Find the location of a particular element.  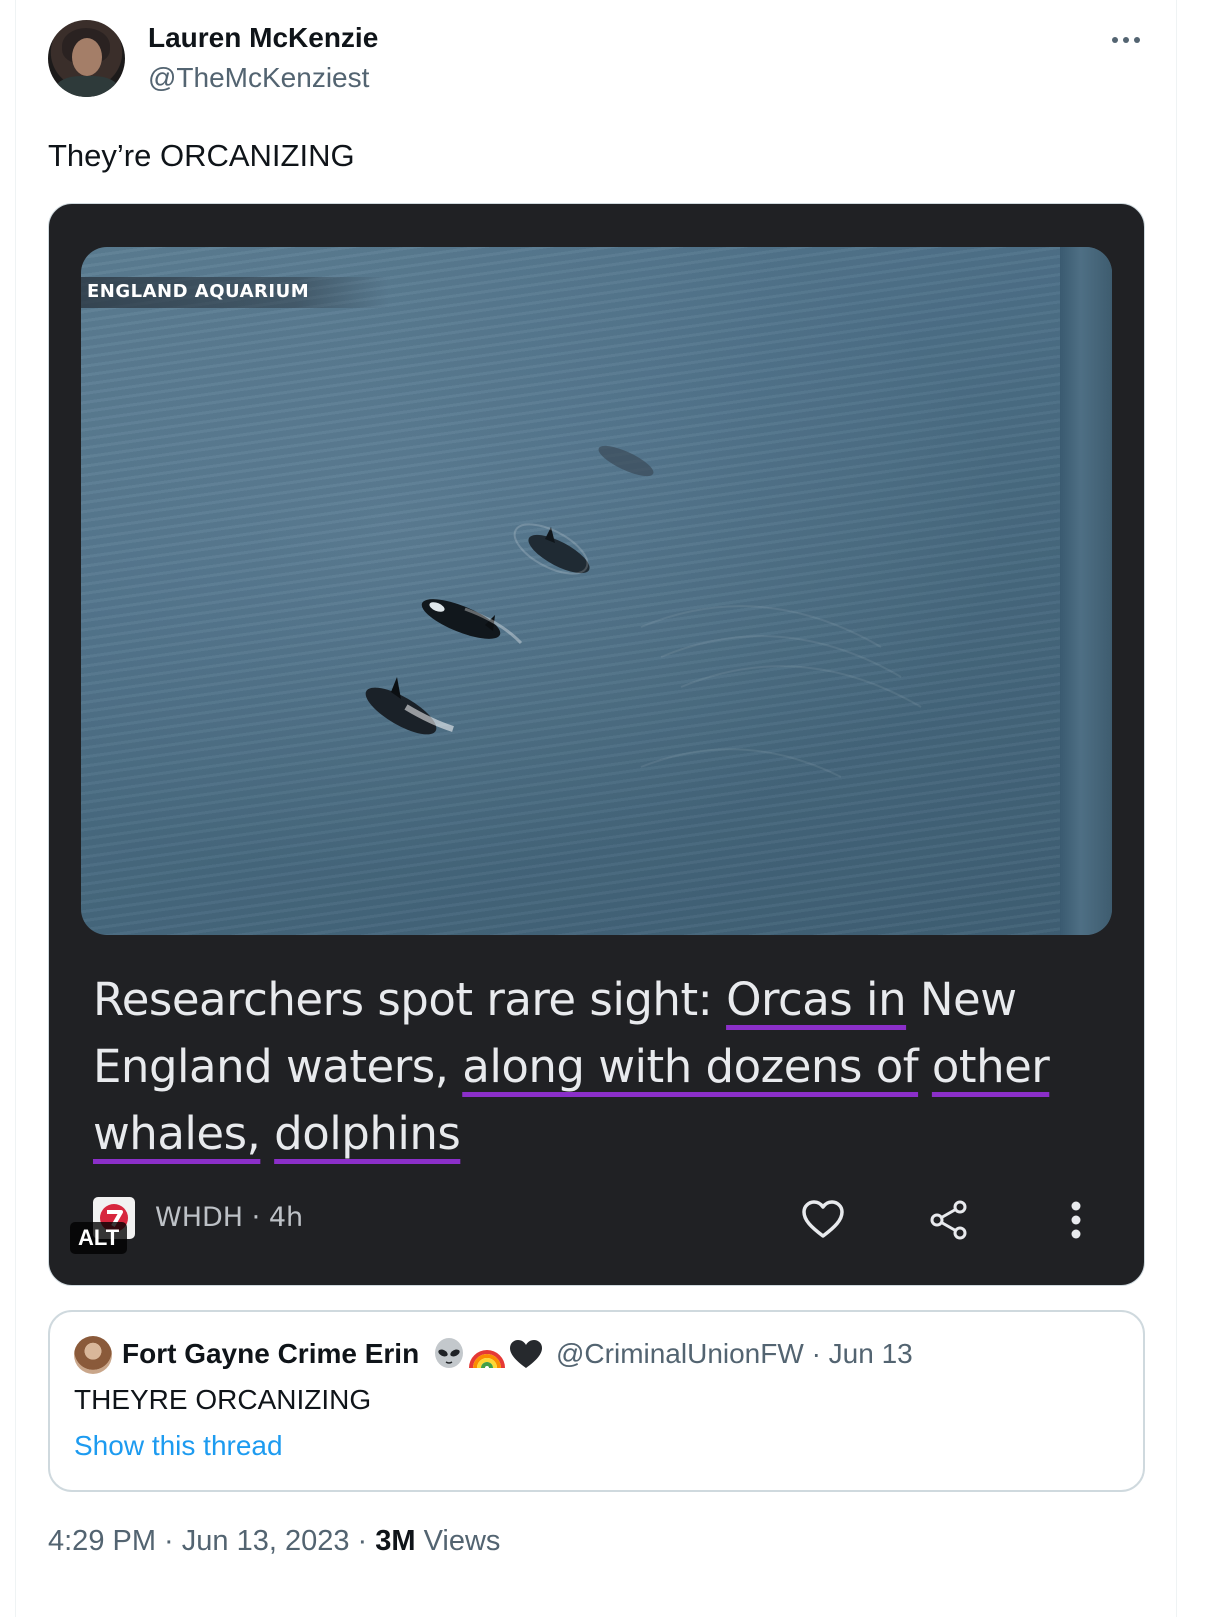

news-more-button is located at coordinates (1076, 1220).